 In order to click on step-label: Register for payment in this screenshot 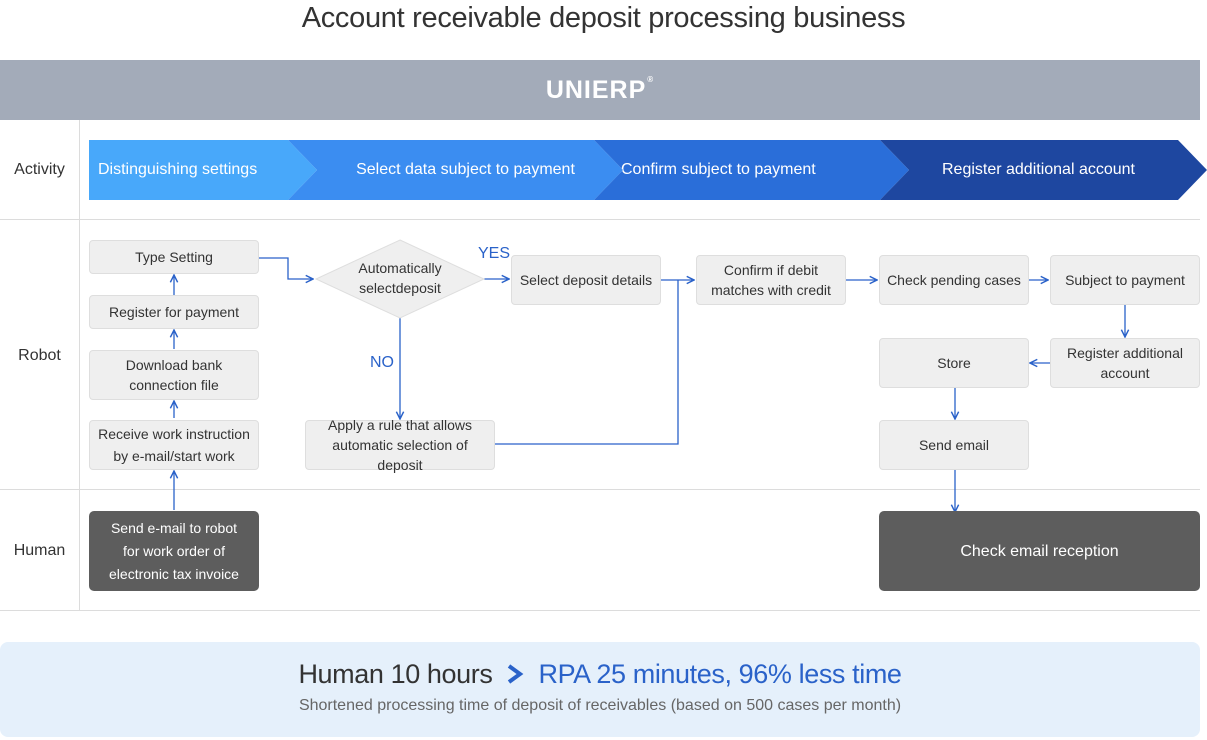, I will do `click(174, 312)`.